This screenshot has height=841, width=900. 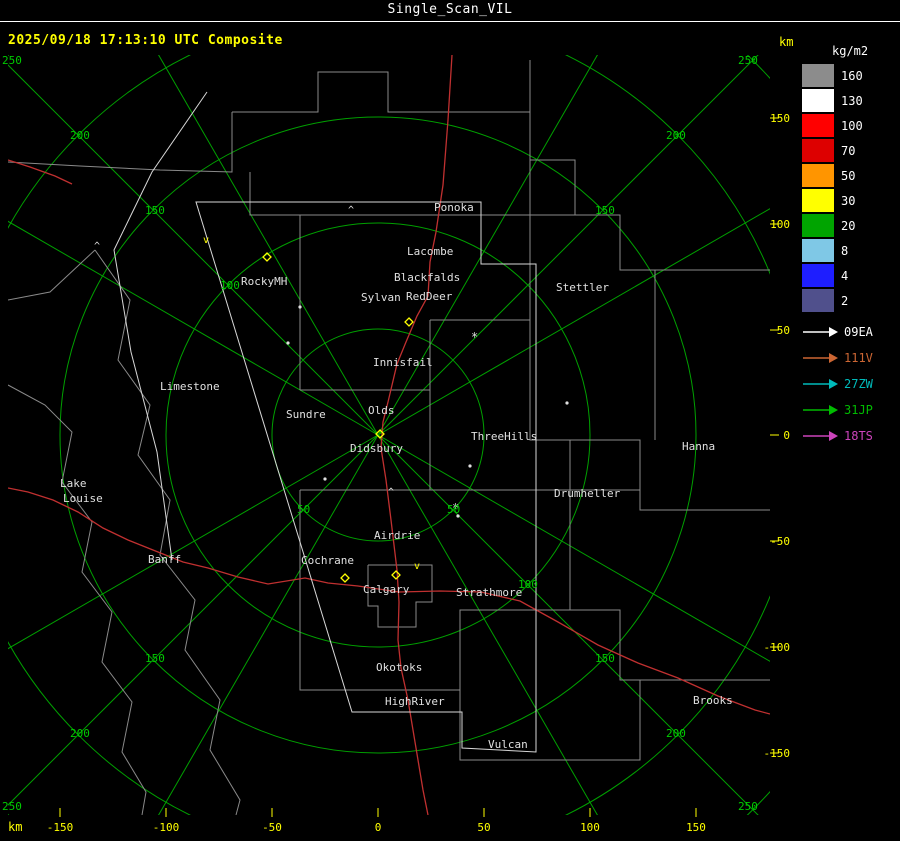 I want to click on bottom-axis-unit: km, so click(x=15, y=827).